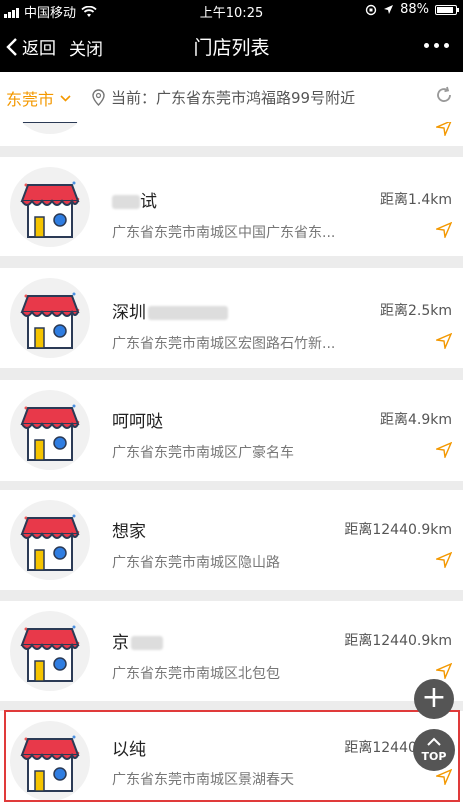 This screenshot has width=463, height=803. What do you see at coordinates (137, 640) in the screenshot?
I see `store-name: 京` at bounding box center [137, 640].